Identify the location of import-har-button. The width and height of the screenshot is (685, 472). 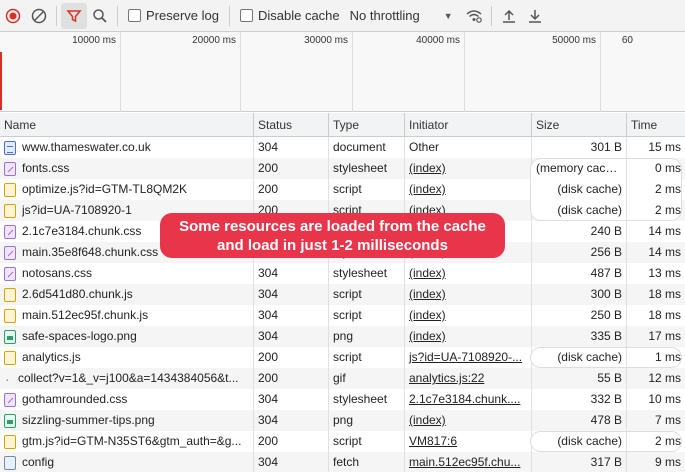
(509, 16).